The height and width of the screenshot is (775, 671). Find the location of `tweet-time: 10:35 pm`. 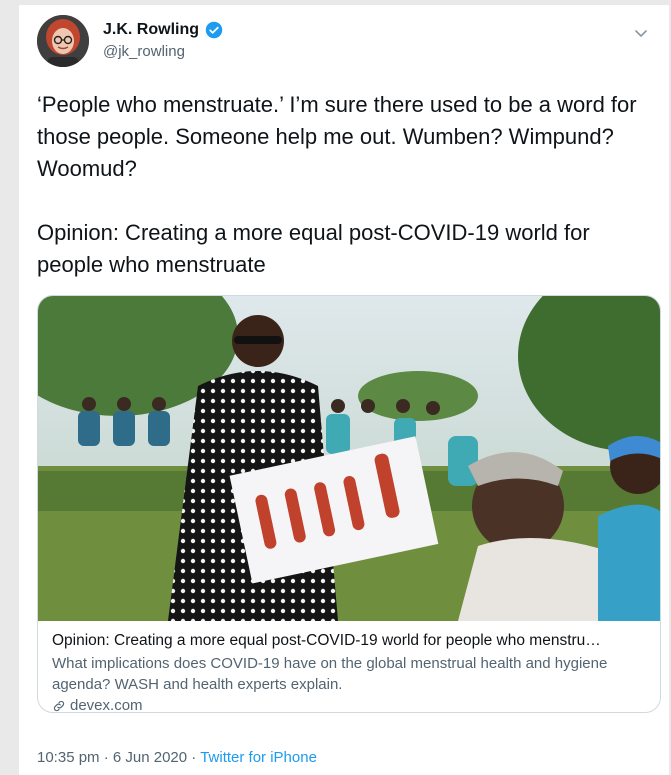

tweet-time: 10:35 pm is located at coordinates (68, 757).